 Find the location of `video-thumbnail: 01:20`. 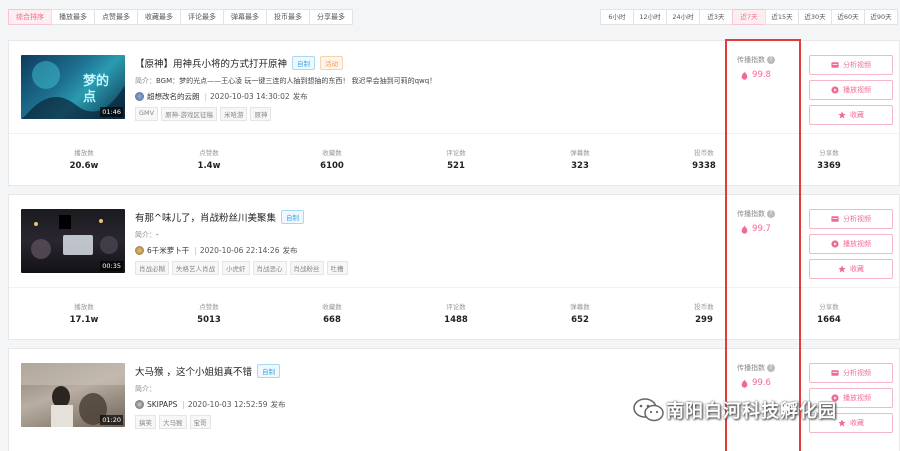

video-thumbnail: 01:20 is located at coordinates (73, 395).